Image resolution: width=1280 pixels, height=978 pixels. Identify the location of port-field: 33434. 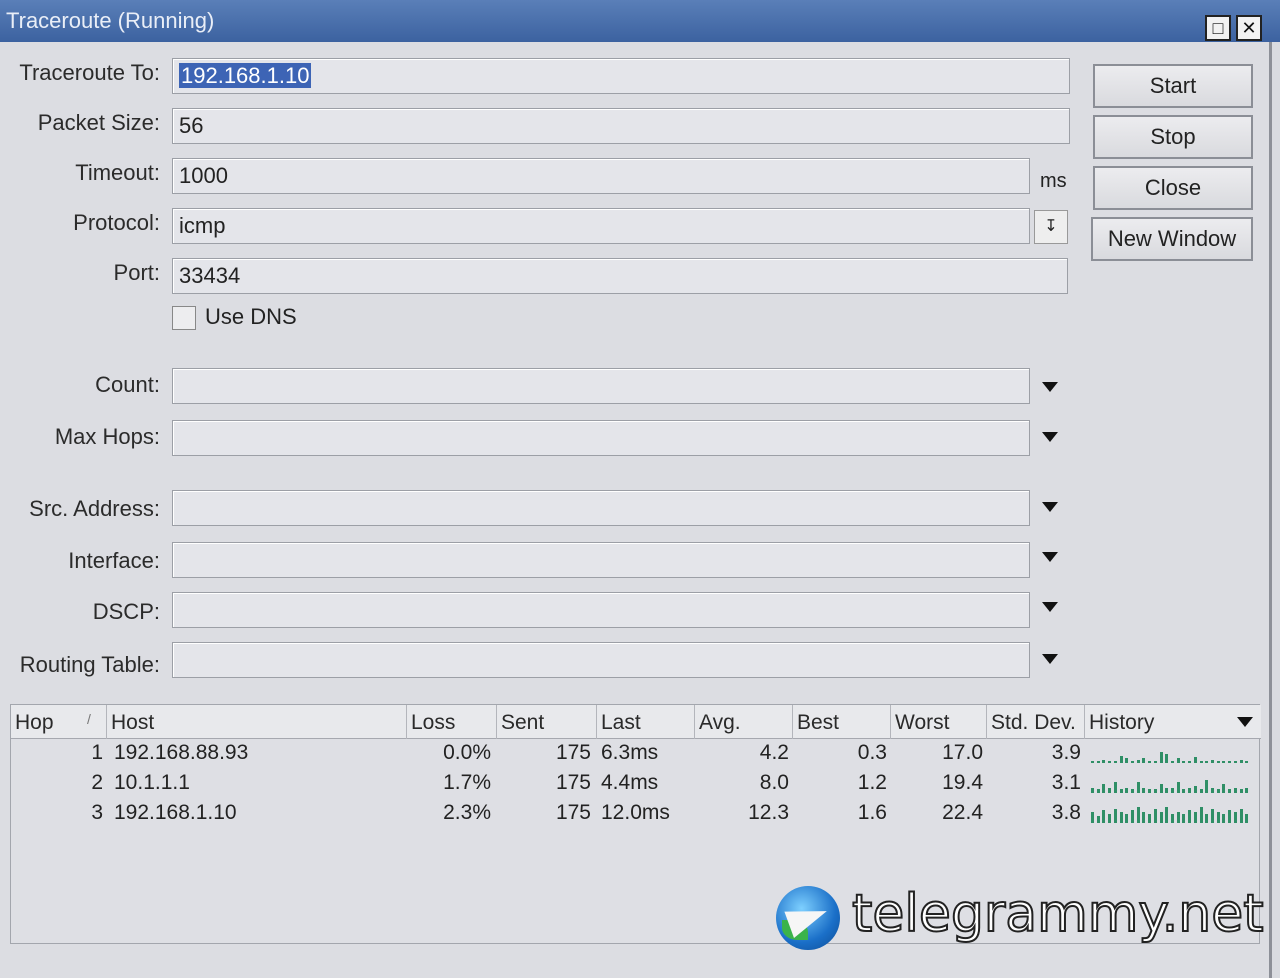
(620, 276).